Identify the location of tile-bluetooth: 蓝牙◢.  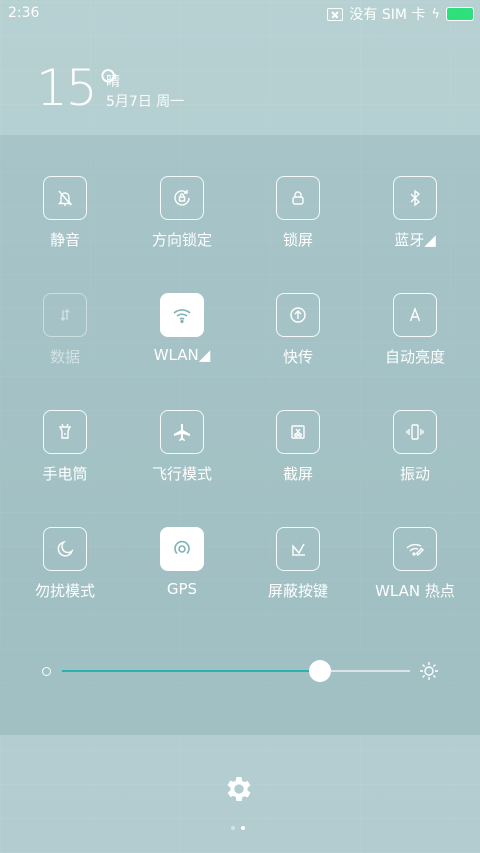
(415, 213).